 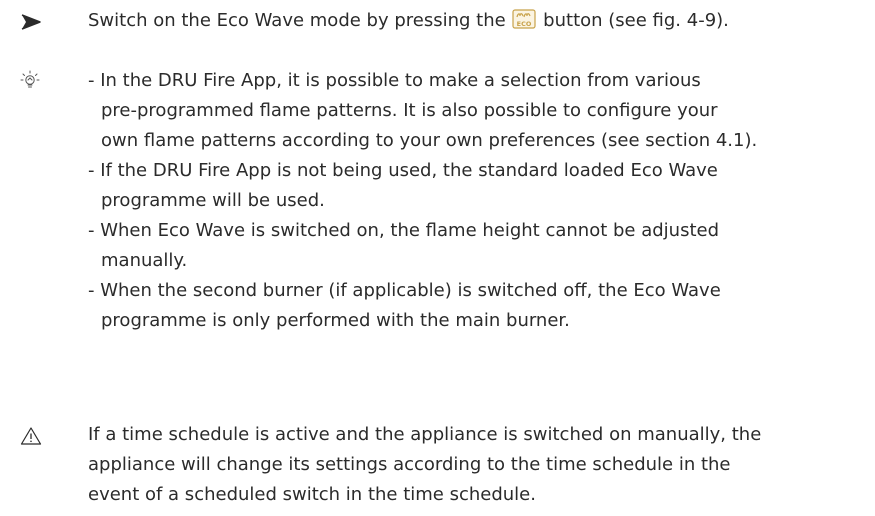 I want to click on eco-wave-button-icon: ECO, so click(x=524, y=24).